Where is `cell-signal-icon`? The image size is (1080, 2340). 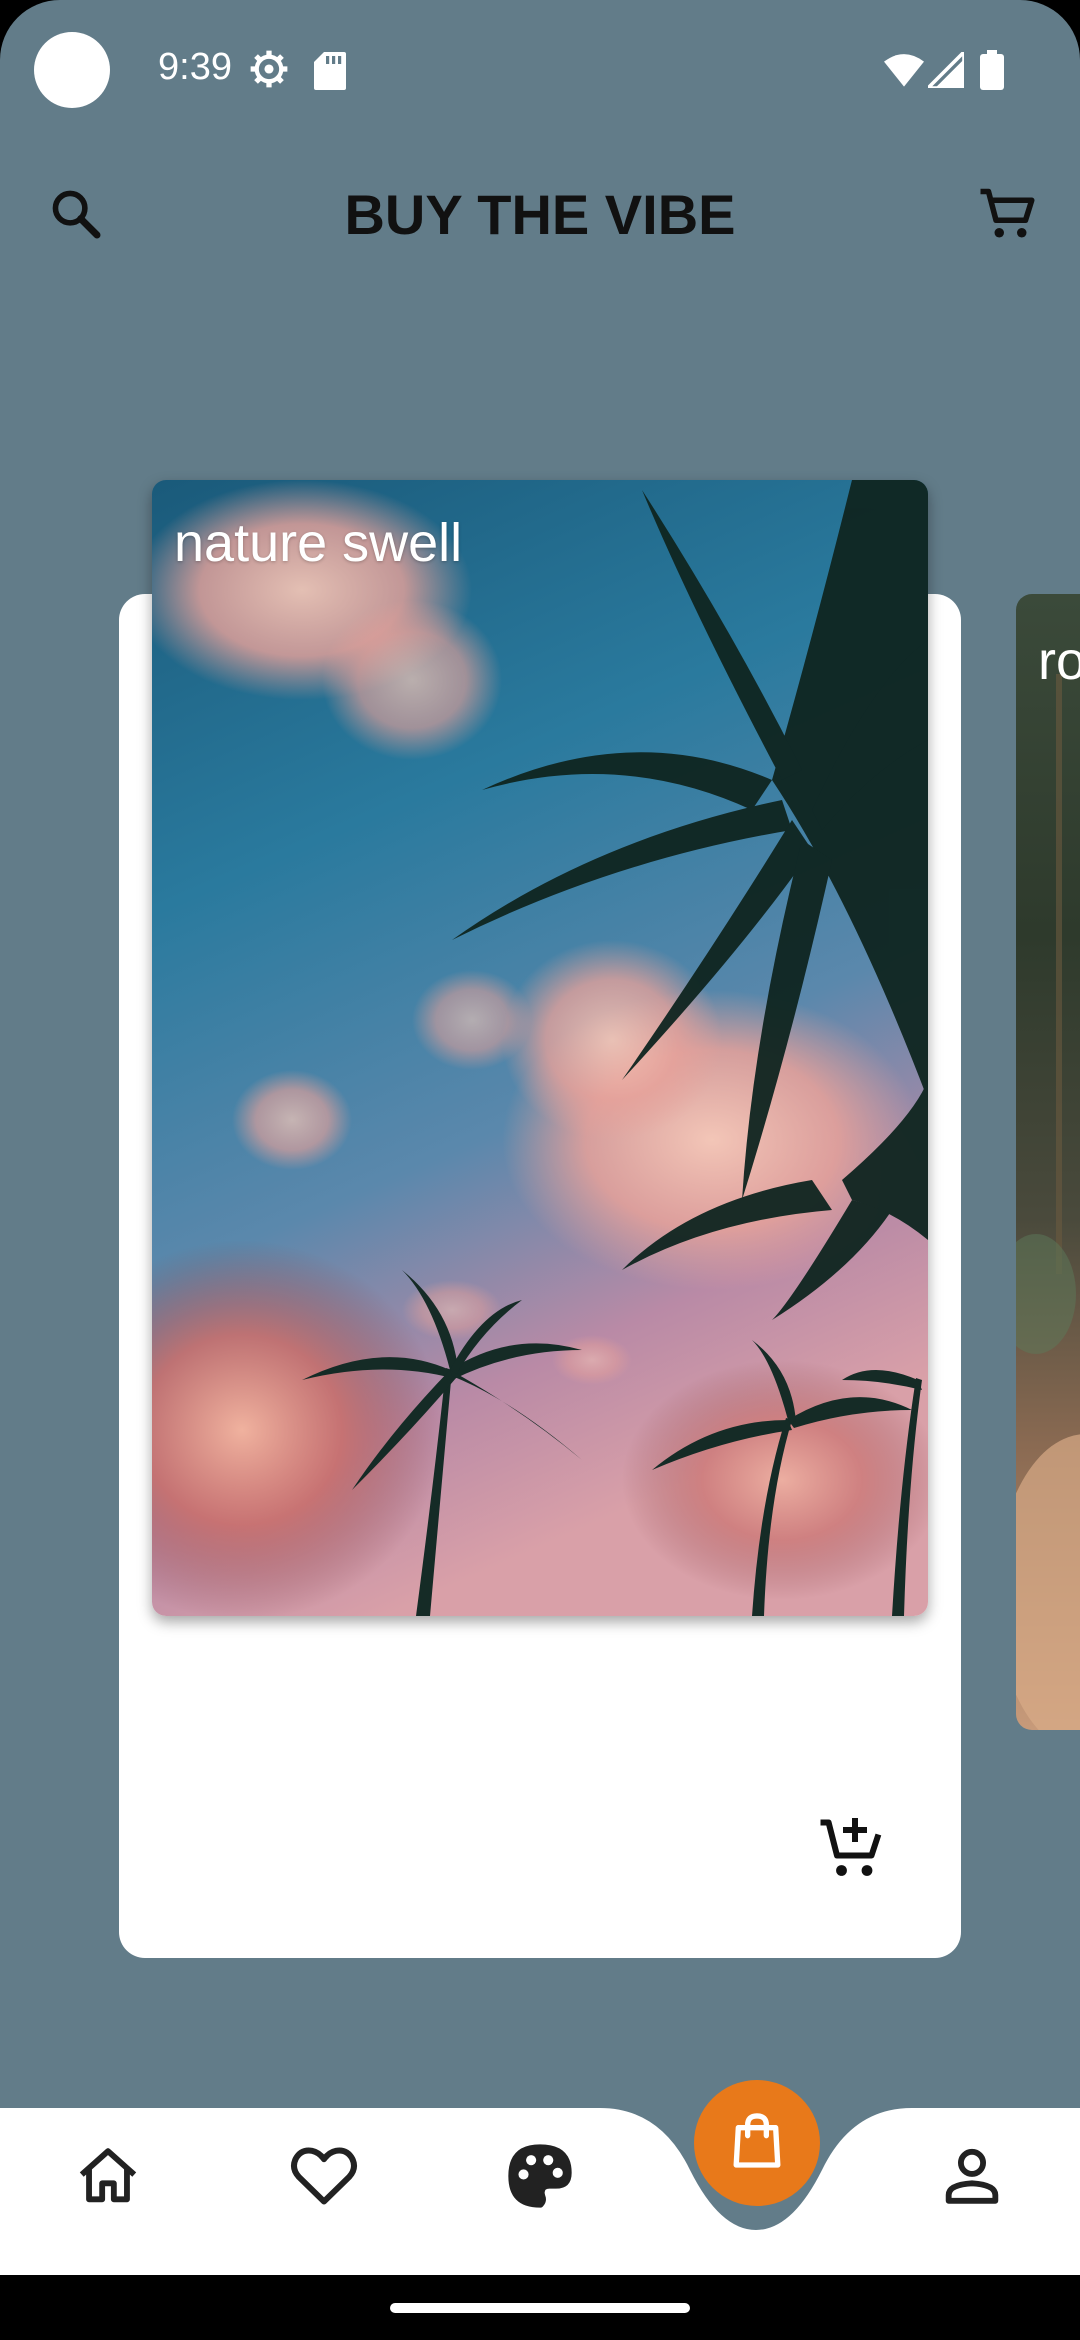 cell-signal-icon is located at coordinates (944, 68).